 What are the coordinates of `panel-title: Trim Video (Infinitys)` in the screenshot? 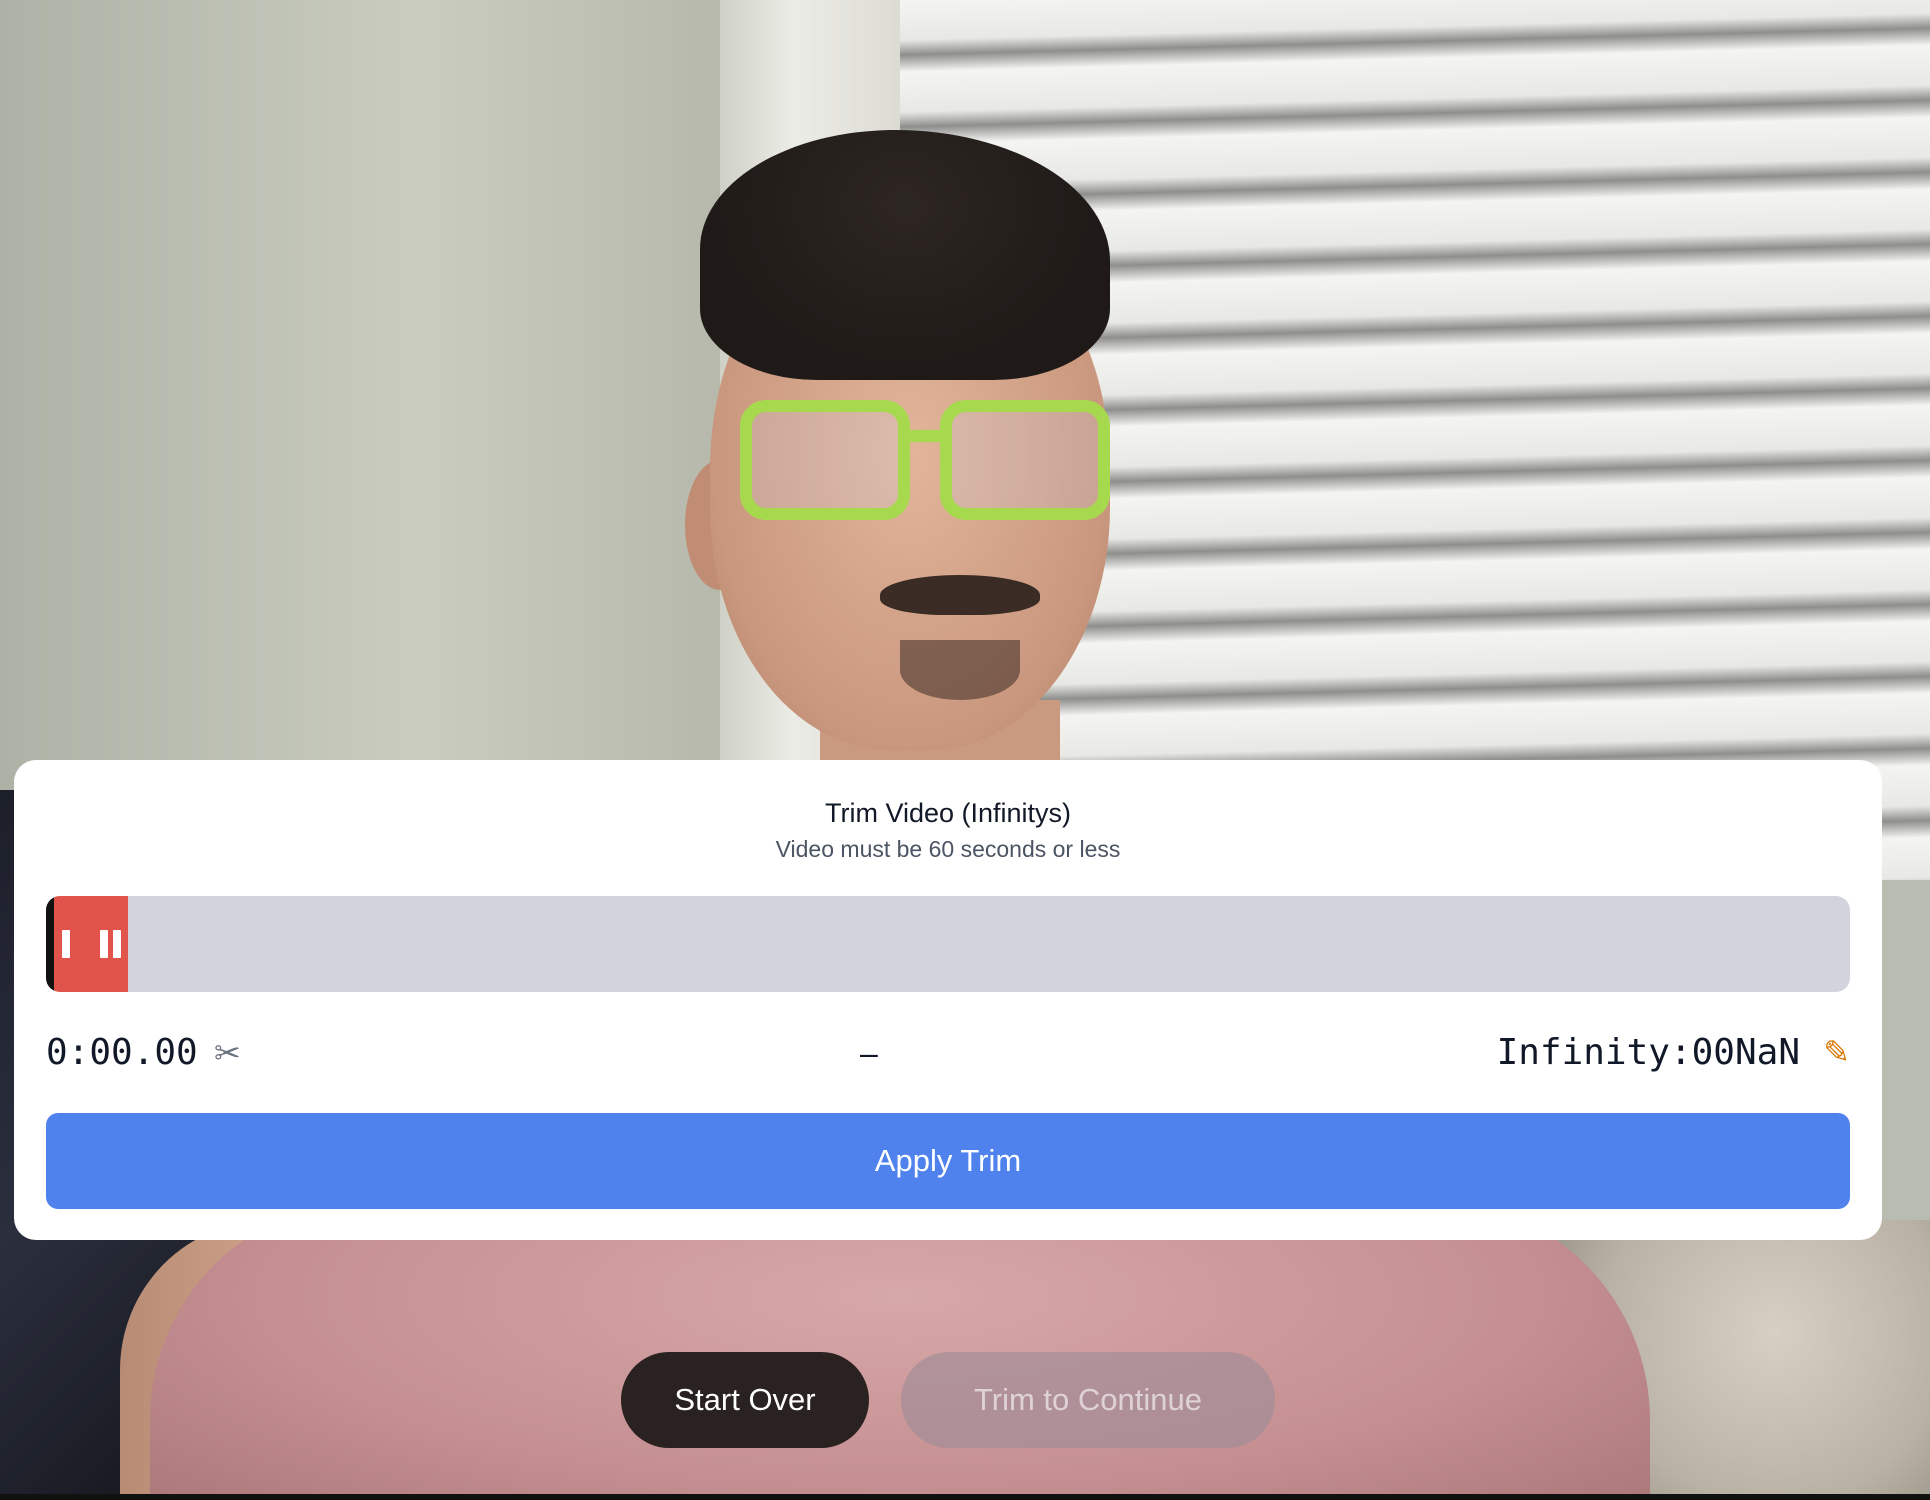 It's located at (948, 813).